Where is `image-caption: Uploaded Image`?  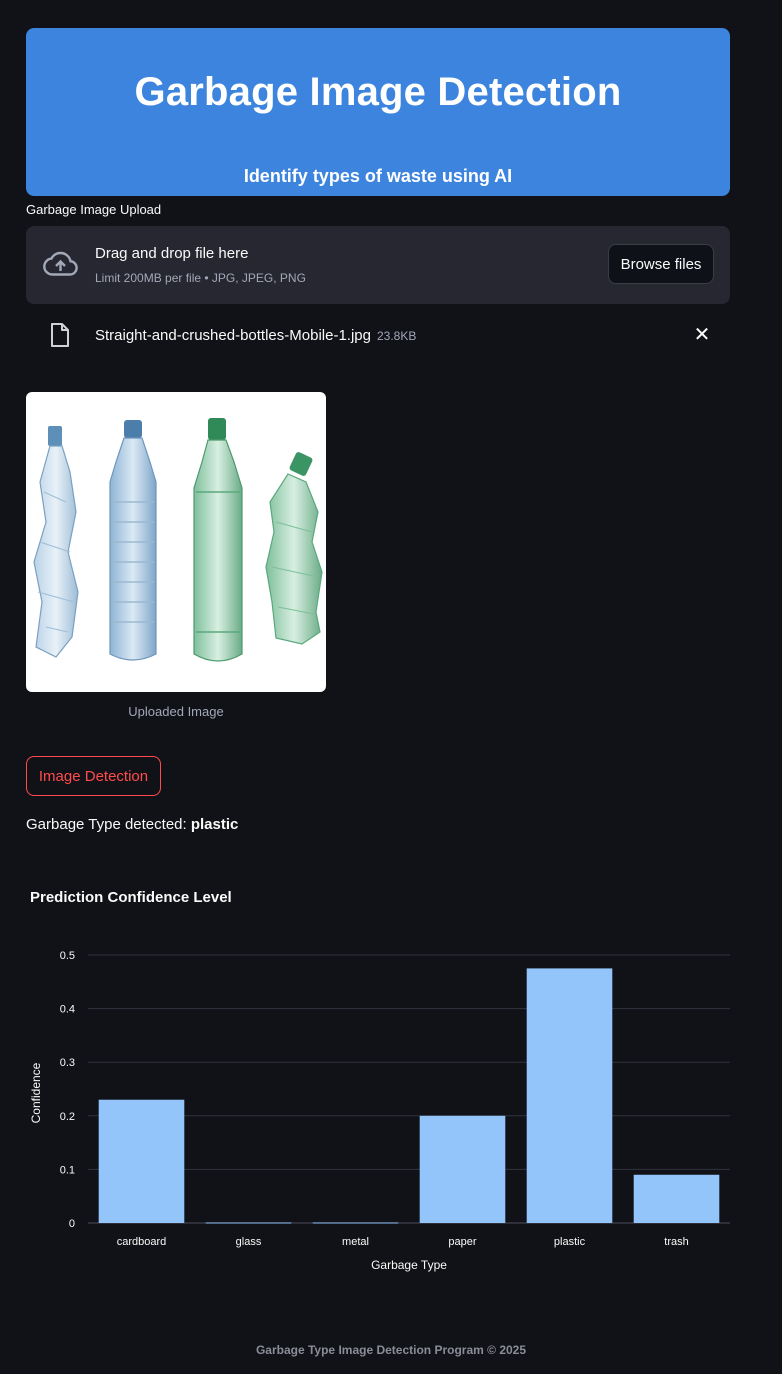
image-caption: Uploaded Image is located at coordinates (176, 711).